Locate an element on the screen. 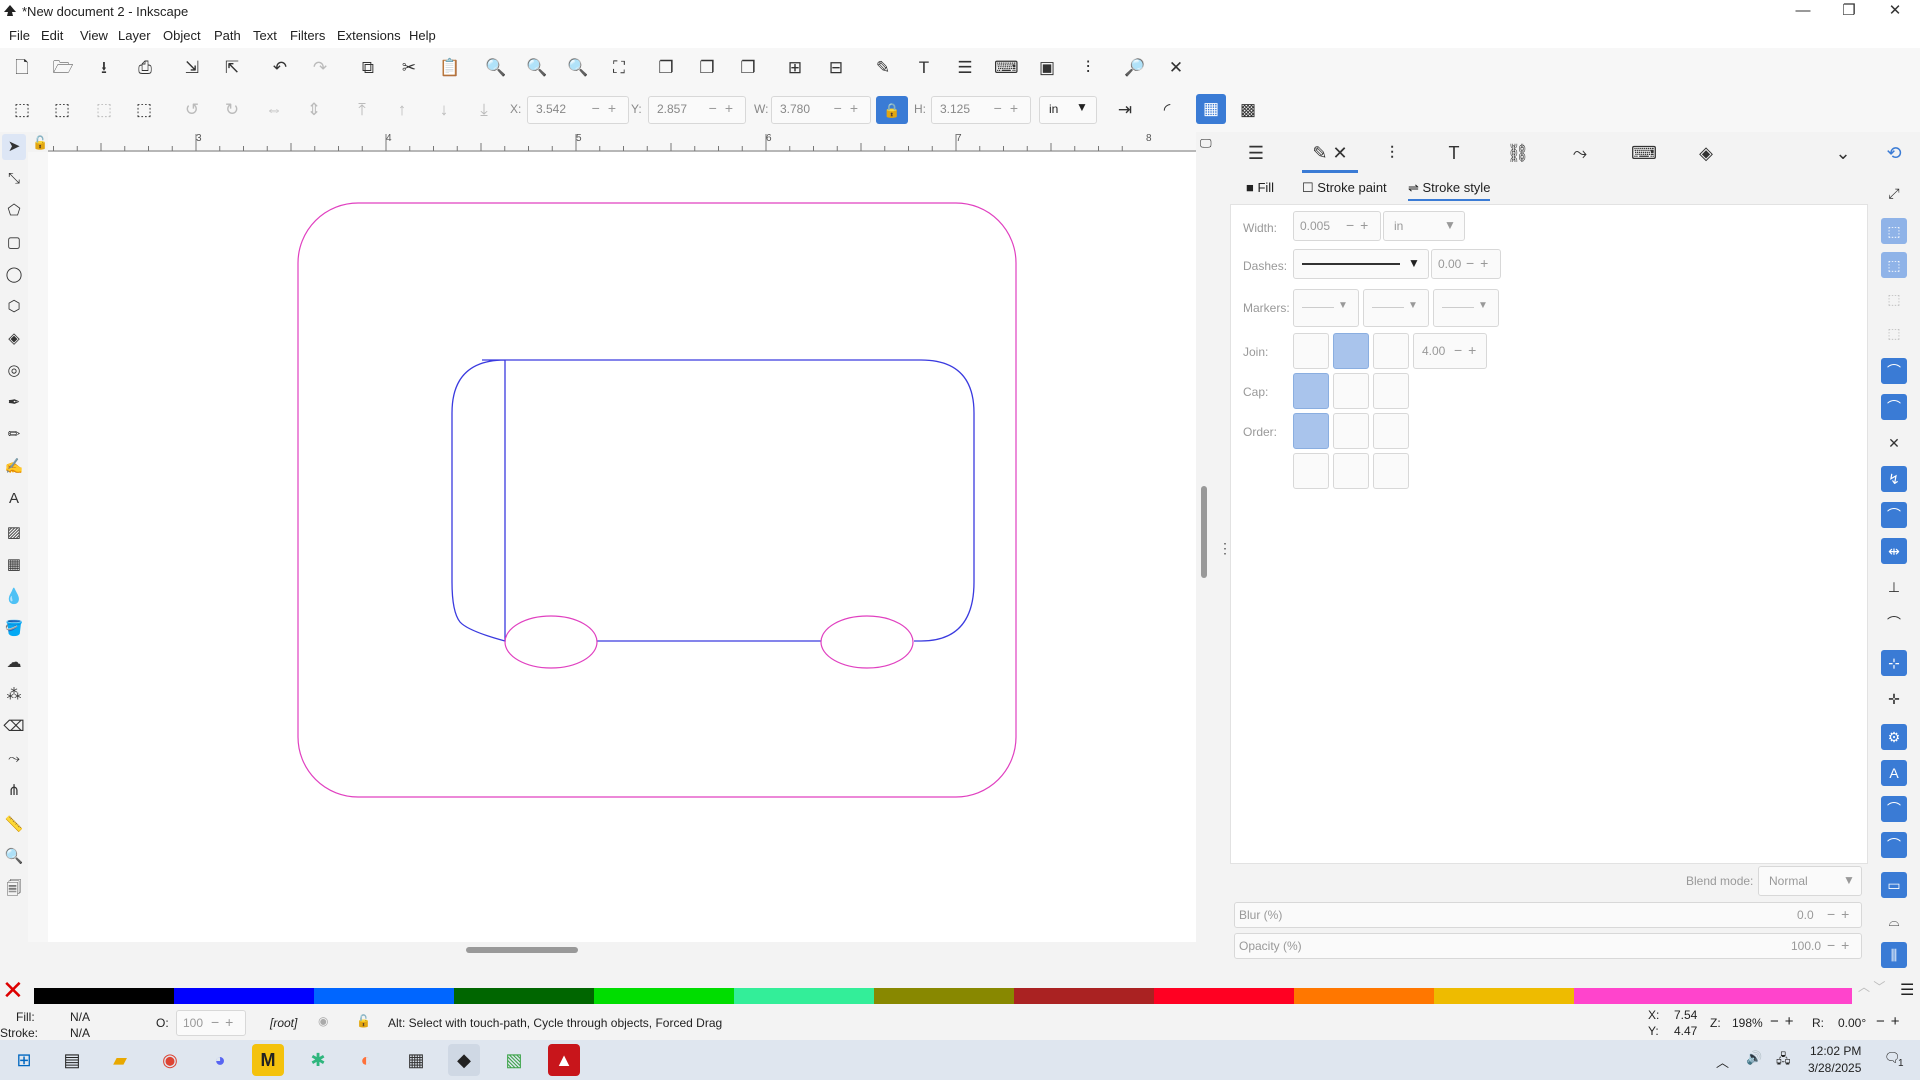  snap-object-center-icon: ⊹ is located at coordinates (1894, 663).